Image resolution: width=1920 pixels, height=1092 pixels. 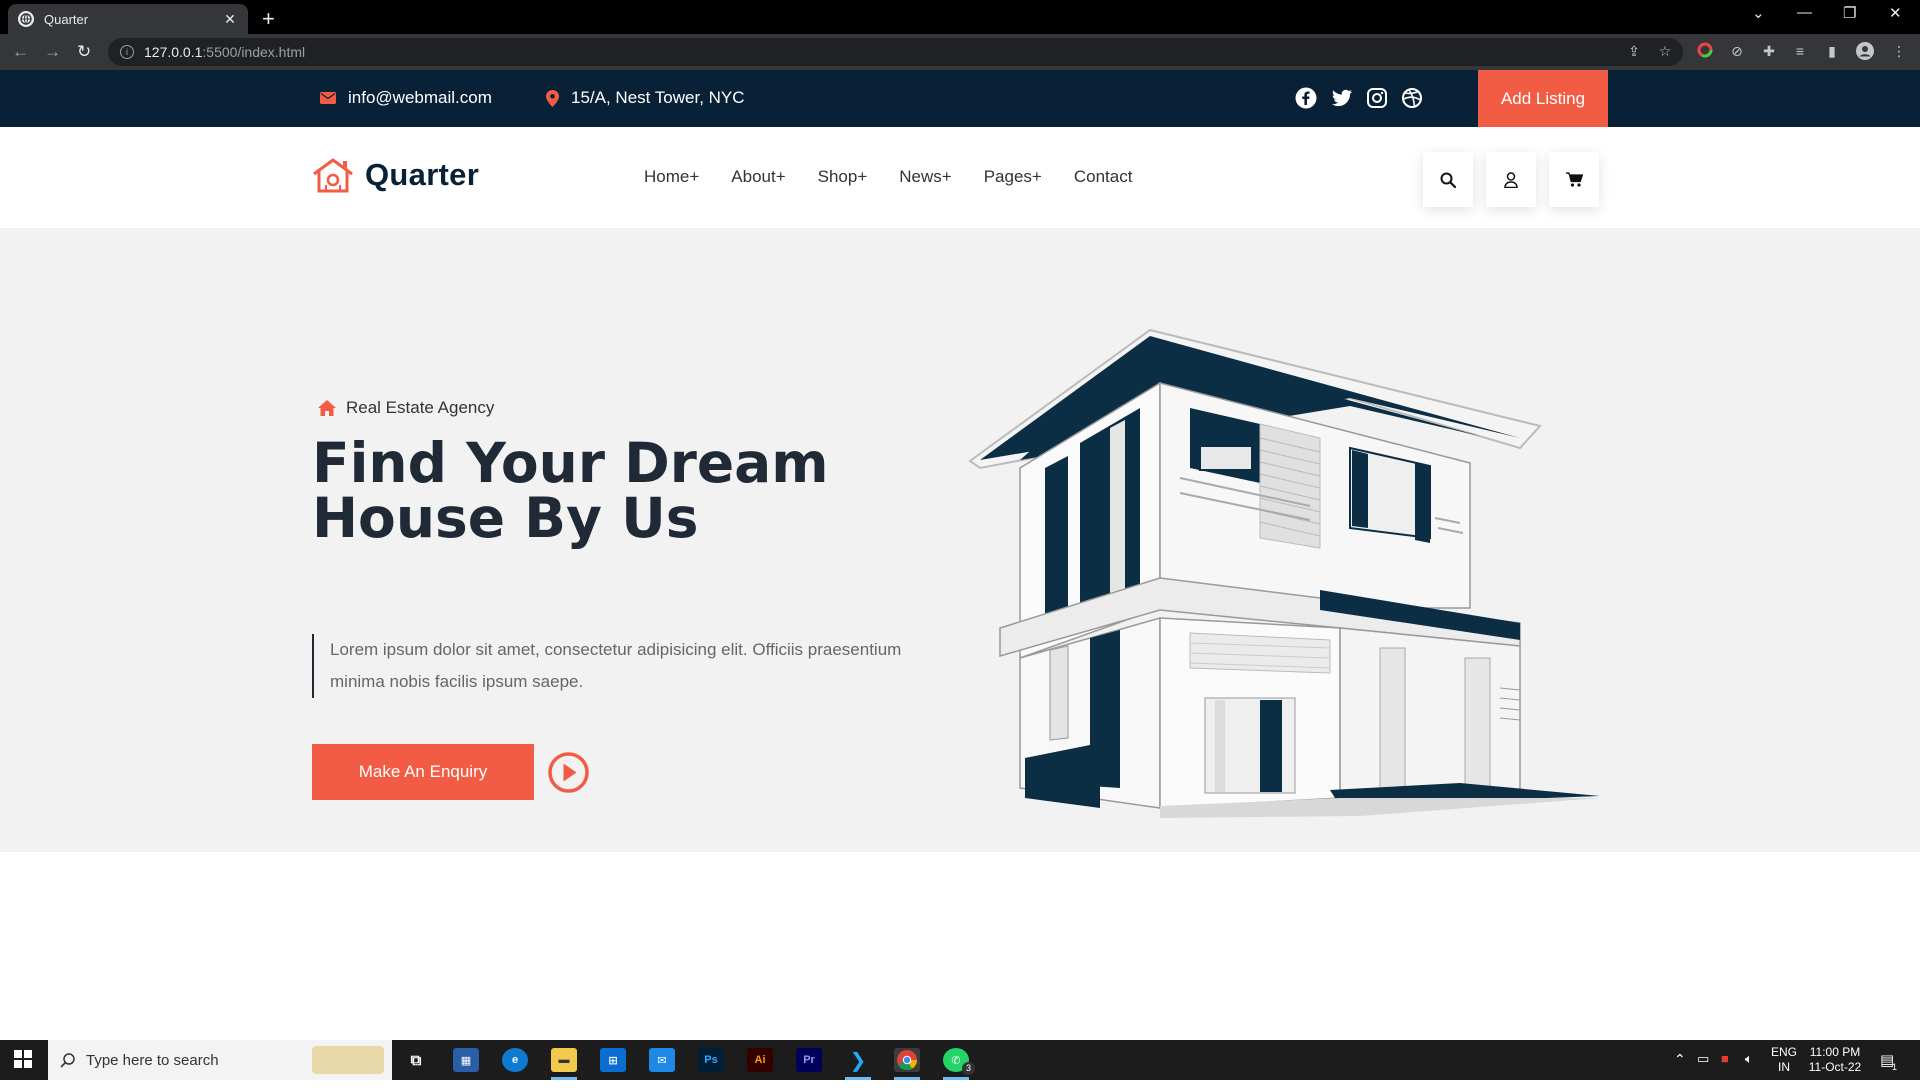 What do you see at coordinates (1705, 51) in the screenshot?
I see `color-extension-icon` at bounding box center [1705, 51].